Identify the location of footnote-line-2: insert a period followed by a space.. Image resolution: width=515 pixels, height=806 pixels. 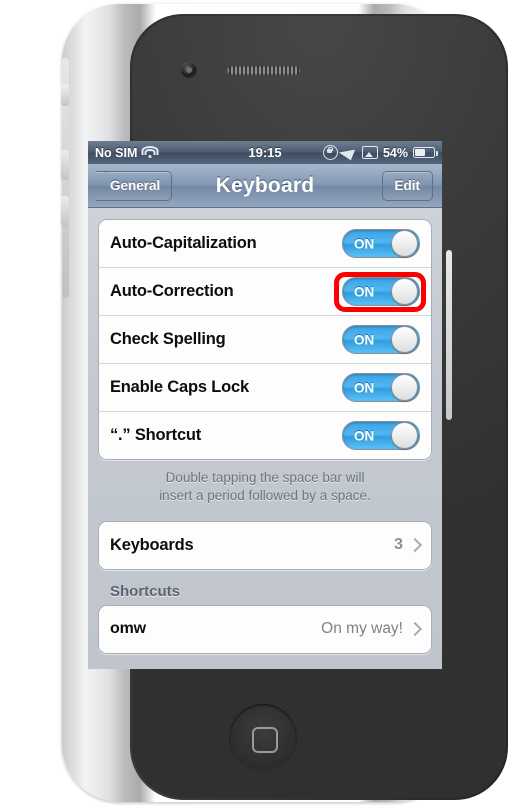
(265, 495).